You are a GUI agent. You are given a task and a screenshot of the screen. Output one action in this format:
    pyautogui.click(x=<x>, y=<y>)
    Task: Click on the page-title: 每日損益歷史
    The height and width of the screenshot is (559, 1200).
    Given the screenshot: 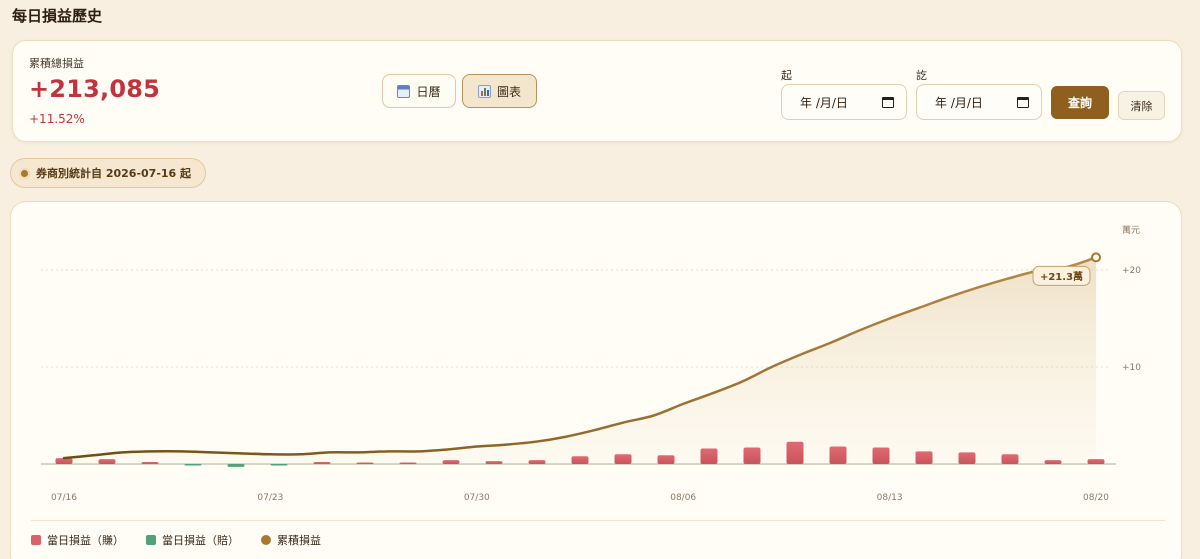 What is the action you would take?
    pyautogui.click(x=57, y=16)
    